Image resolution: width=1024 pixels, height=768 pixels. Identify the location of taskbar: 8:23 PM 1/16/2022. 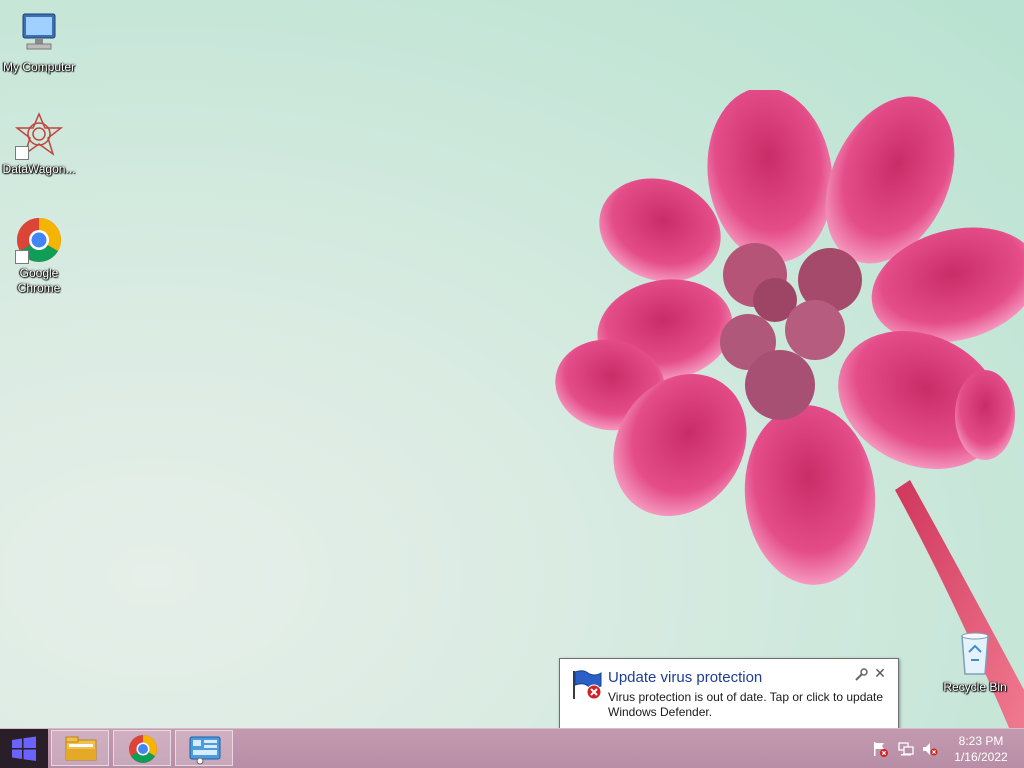
(512, 748).